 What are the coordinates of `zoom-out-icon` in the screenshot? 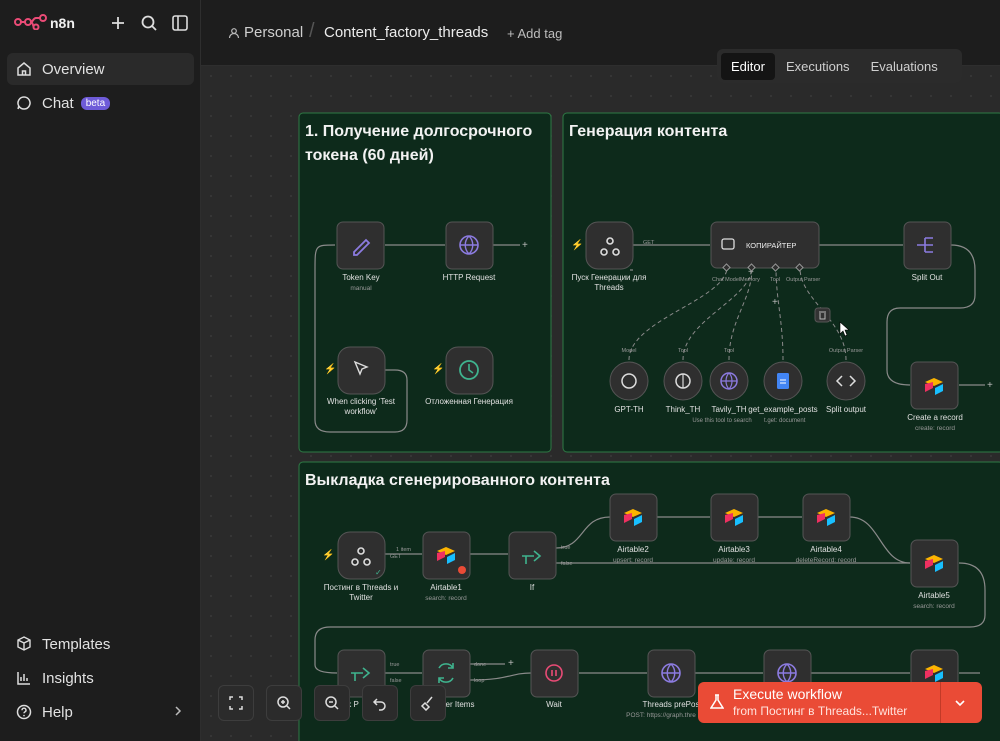 It's located at (332, 703).